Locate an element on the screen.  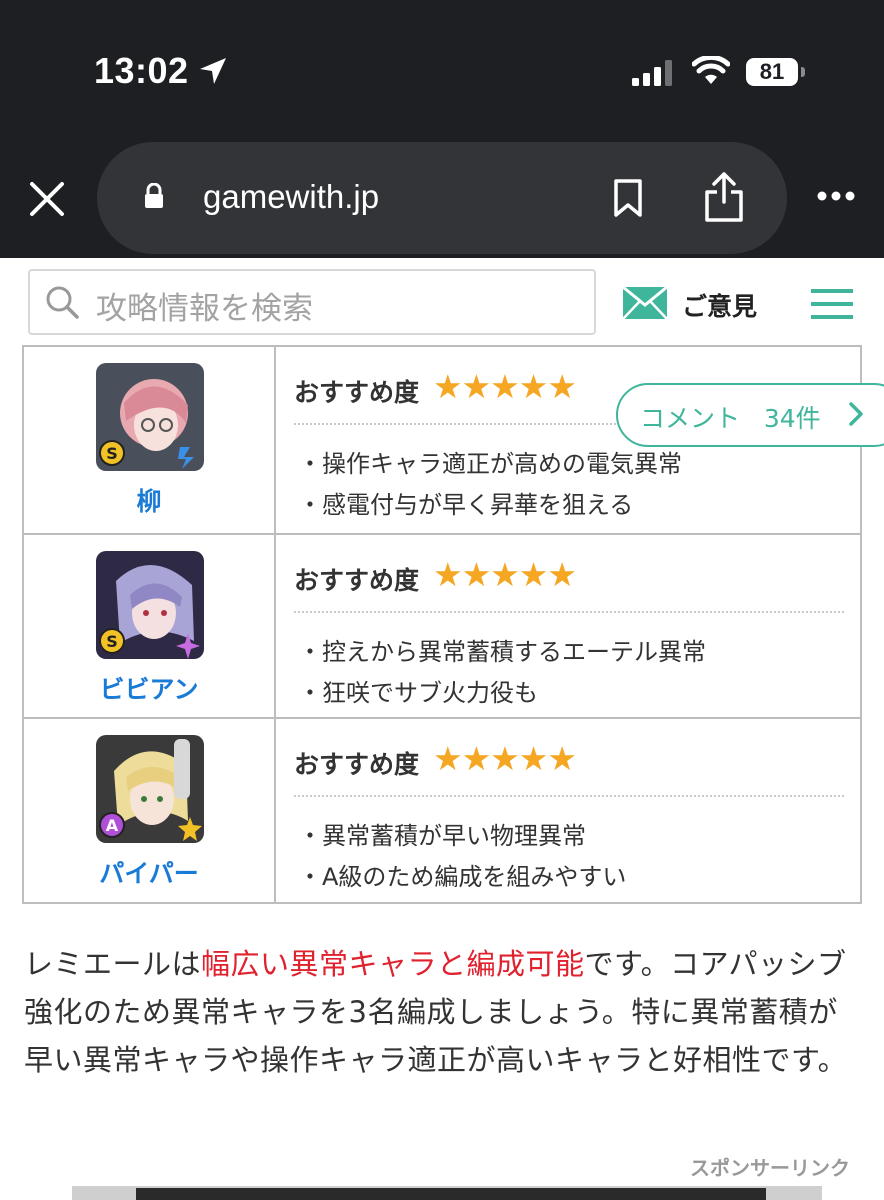
mail-icon is located at coordinates (645, 303).